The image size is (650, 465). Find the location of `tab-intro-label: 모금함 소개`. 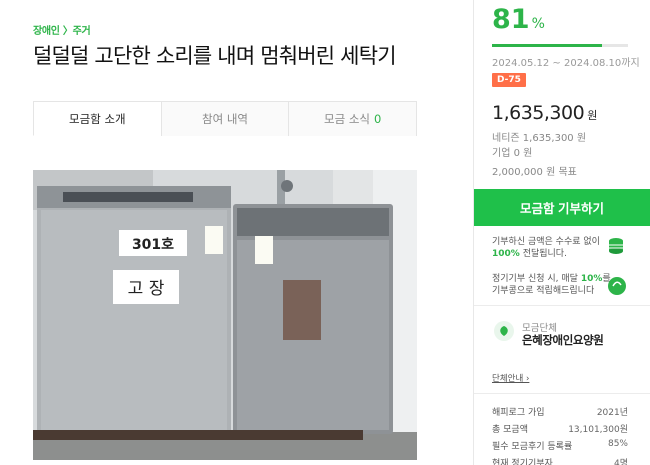

tab-intro-label: 모금함 소개 is located at coordinates (97, 118).